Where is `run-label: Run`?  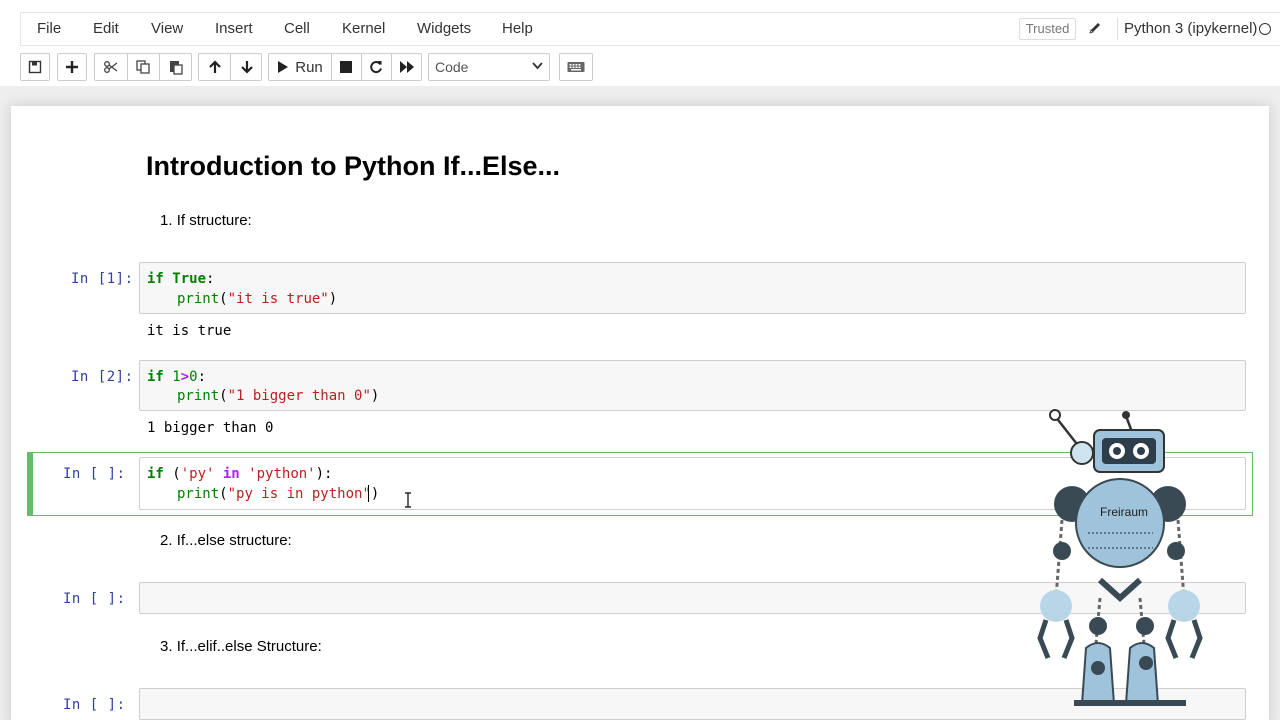 run-label: Run is located at coordinates (309, 67).